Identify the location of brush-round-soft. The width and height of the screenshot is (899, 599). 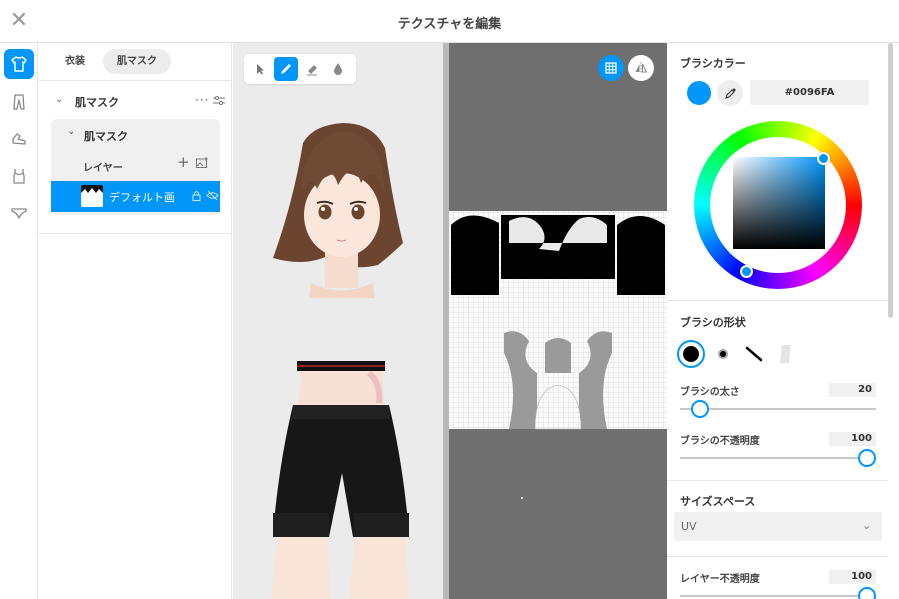
(723, 354).